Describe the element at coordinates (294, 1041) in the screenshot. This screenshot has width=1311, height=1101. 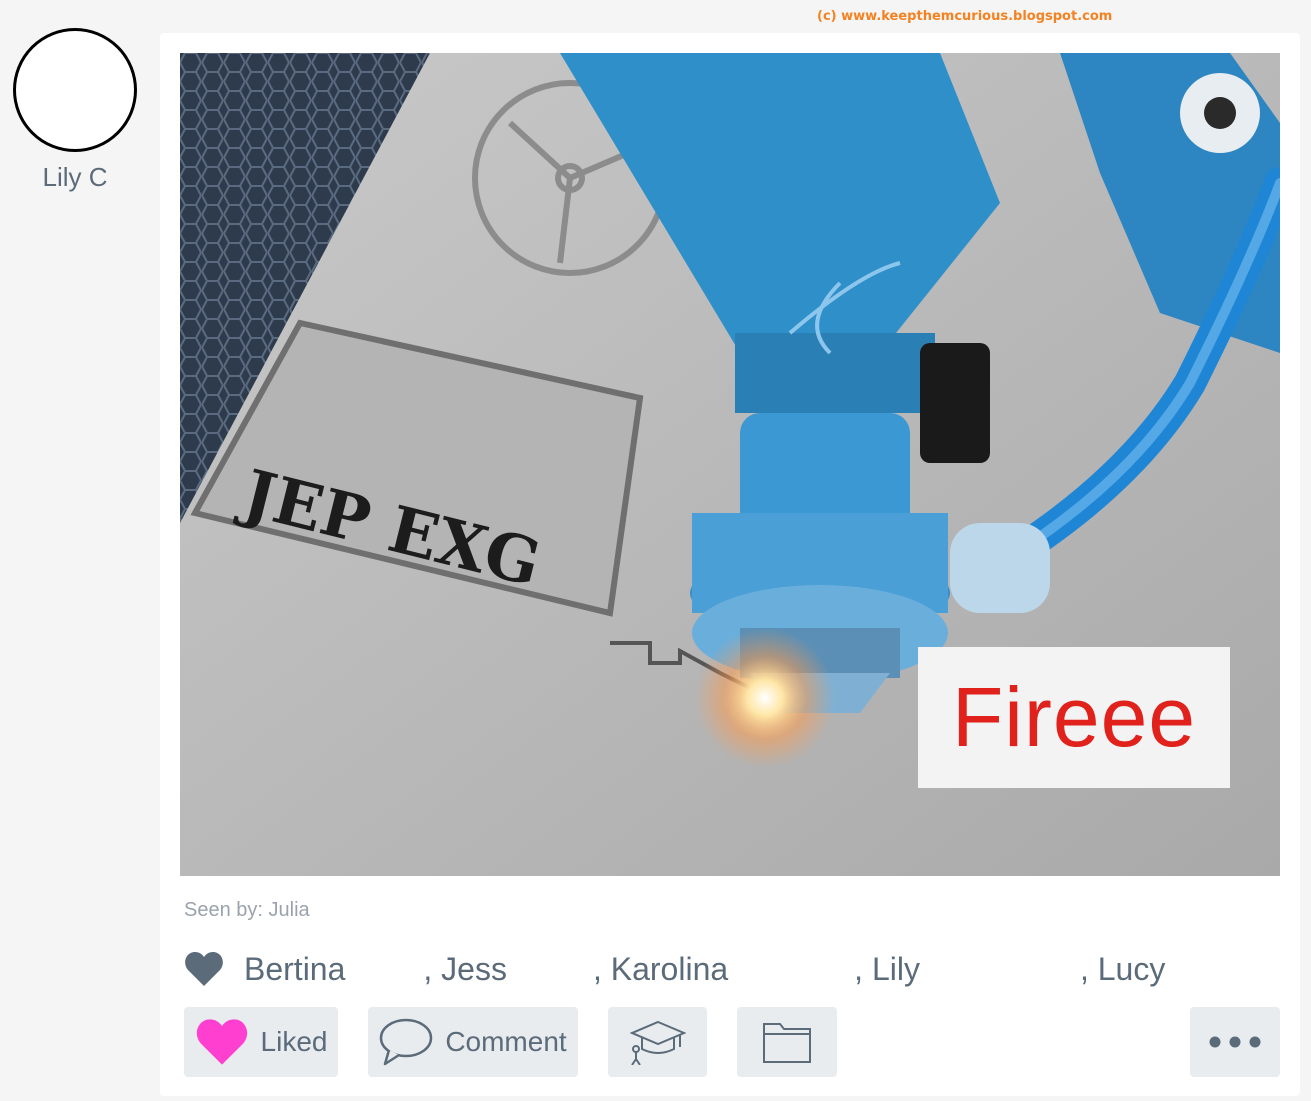
I see `liked-label: Liked` at that location.